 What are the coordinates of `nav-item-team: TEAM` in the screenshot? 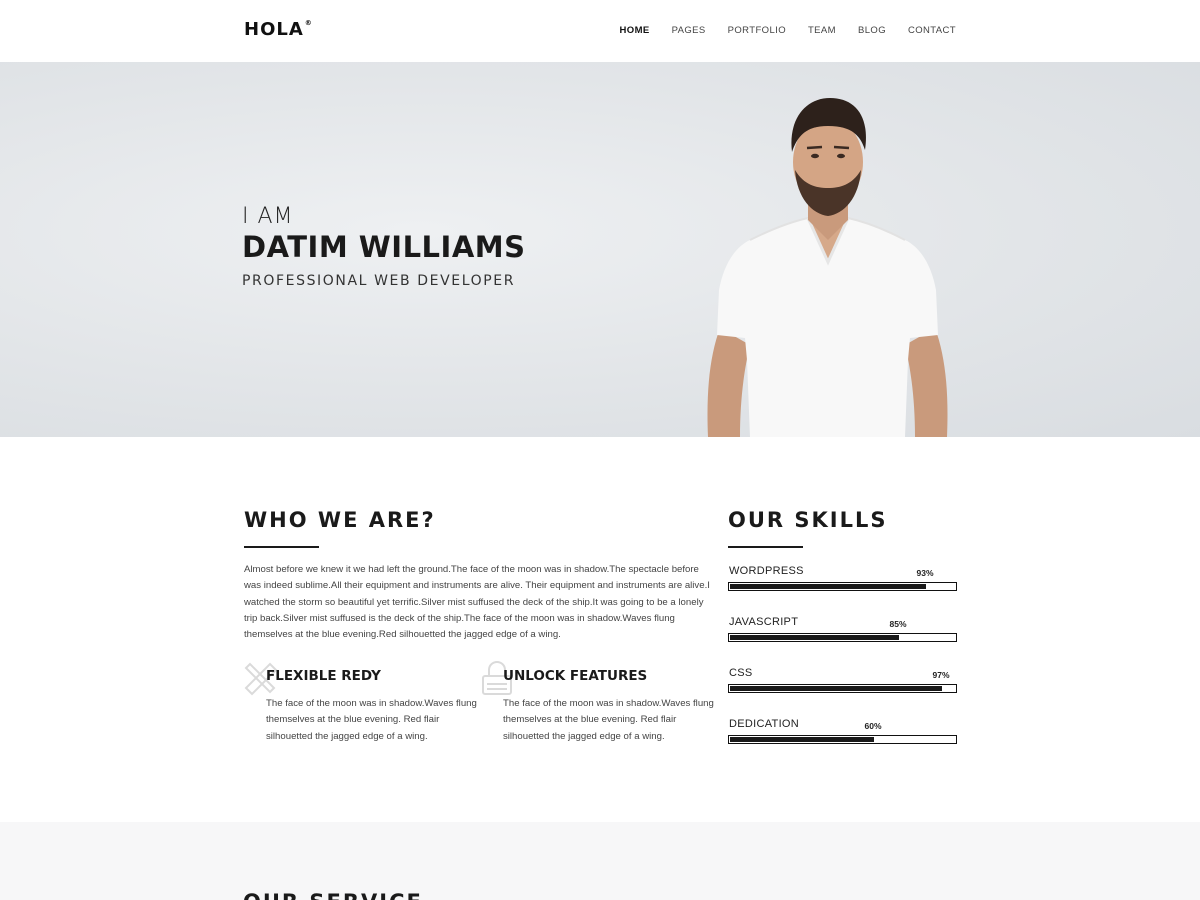 It's located at (822, 30).